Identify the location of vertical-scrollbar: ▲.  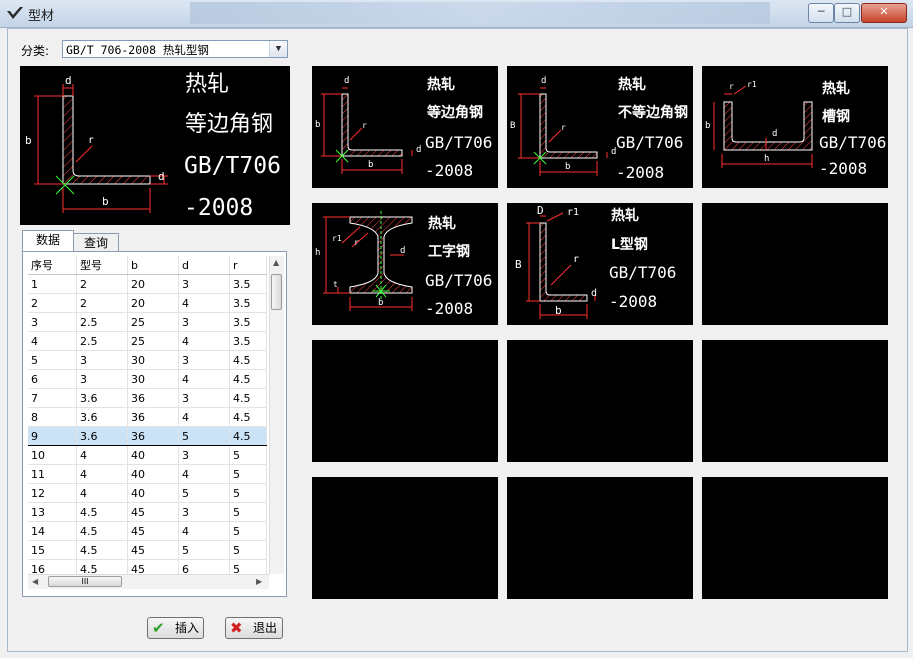
(276, 415).